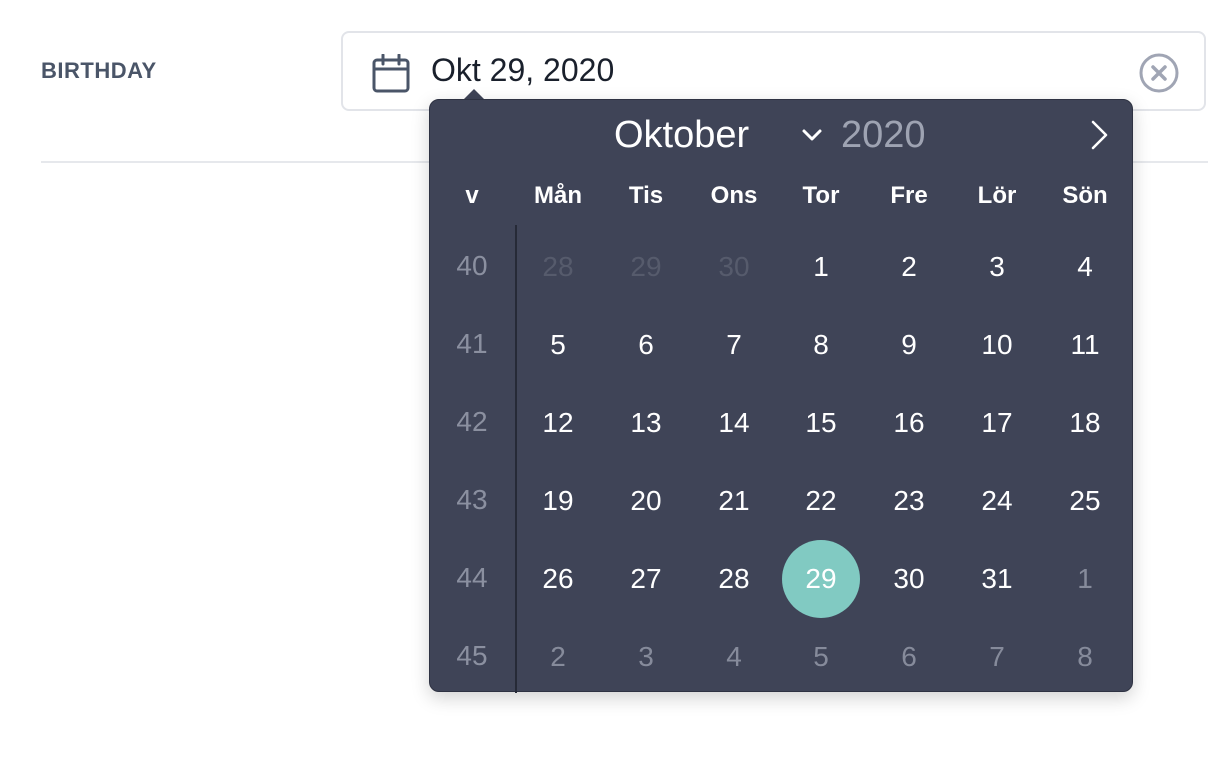  What do you see at coordinates (909, 195) in the screenshot?
I see `weekday-header: Fre` at bounding box center [909, 195].